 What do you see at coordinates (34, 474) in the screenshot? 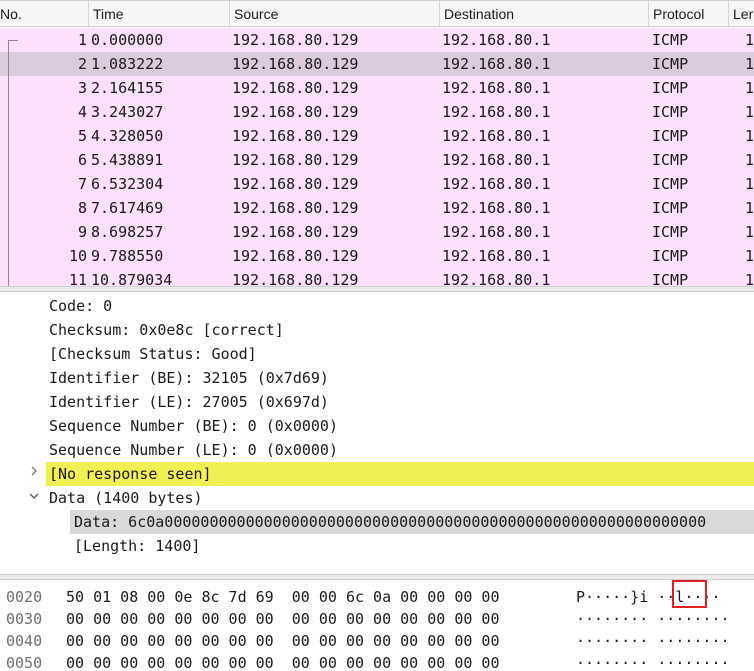
I see `chevron-right-icon` at bounding box center [34, 474].